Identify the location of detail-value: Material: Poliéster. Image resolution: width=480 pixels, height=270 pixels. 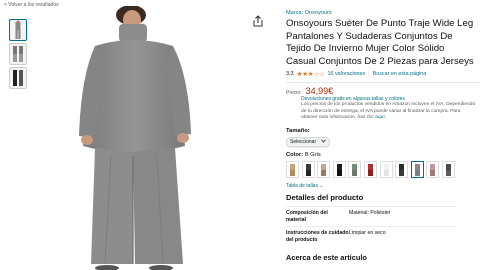
(370, 213).